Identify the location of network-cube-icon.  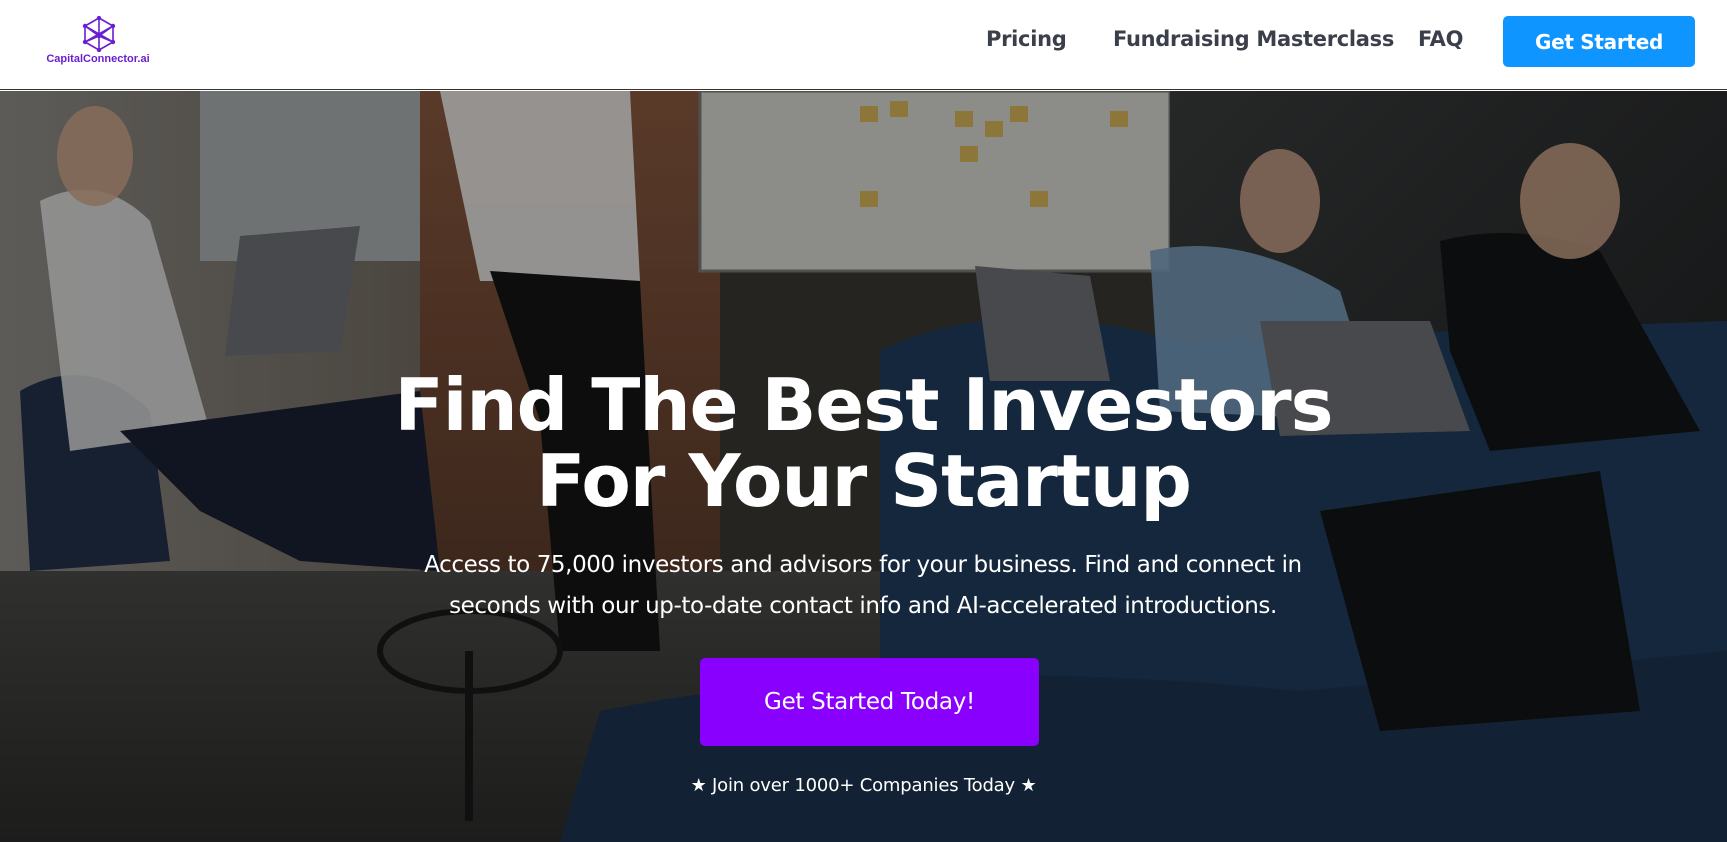
(99, 34).